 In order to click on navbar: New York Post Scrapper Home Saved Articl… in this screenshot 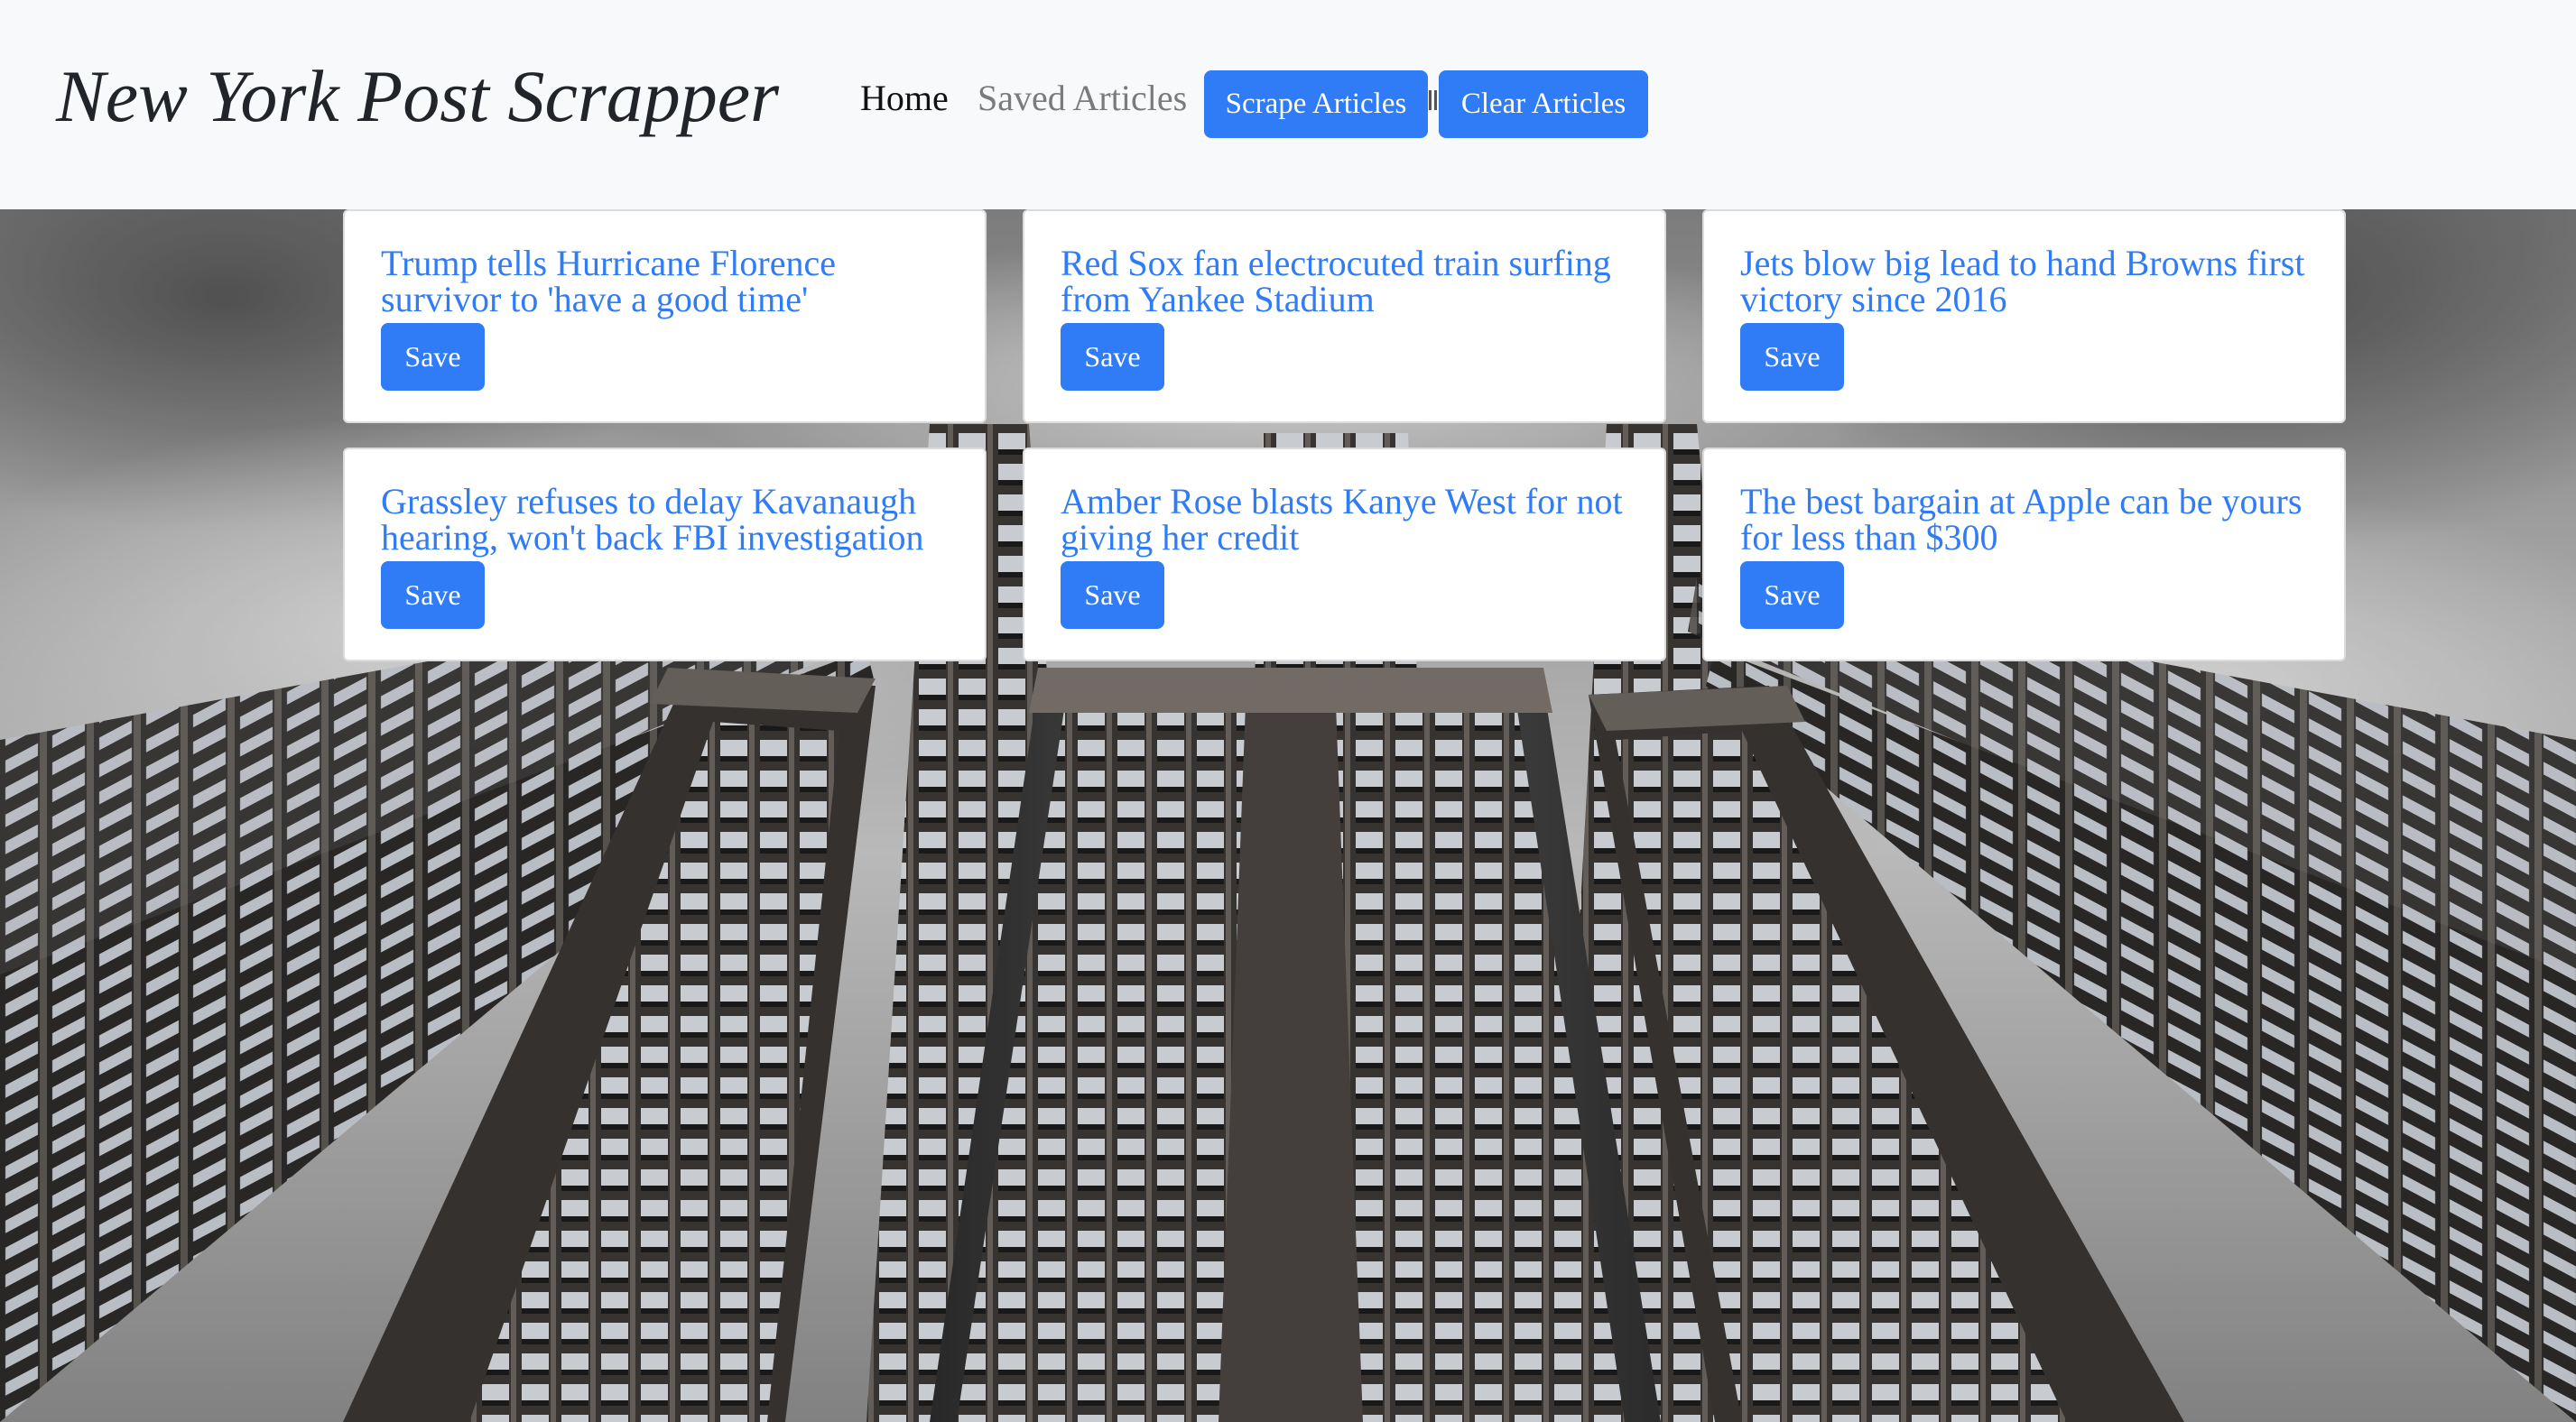, I will do `click(1288, 104)`.